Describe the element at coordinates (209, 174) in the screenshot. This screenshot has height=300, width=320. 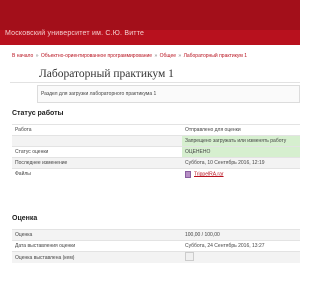
I see `submitted-file-link: TrippelRA.rar` at that location.